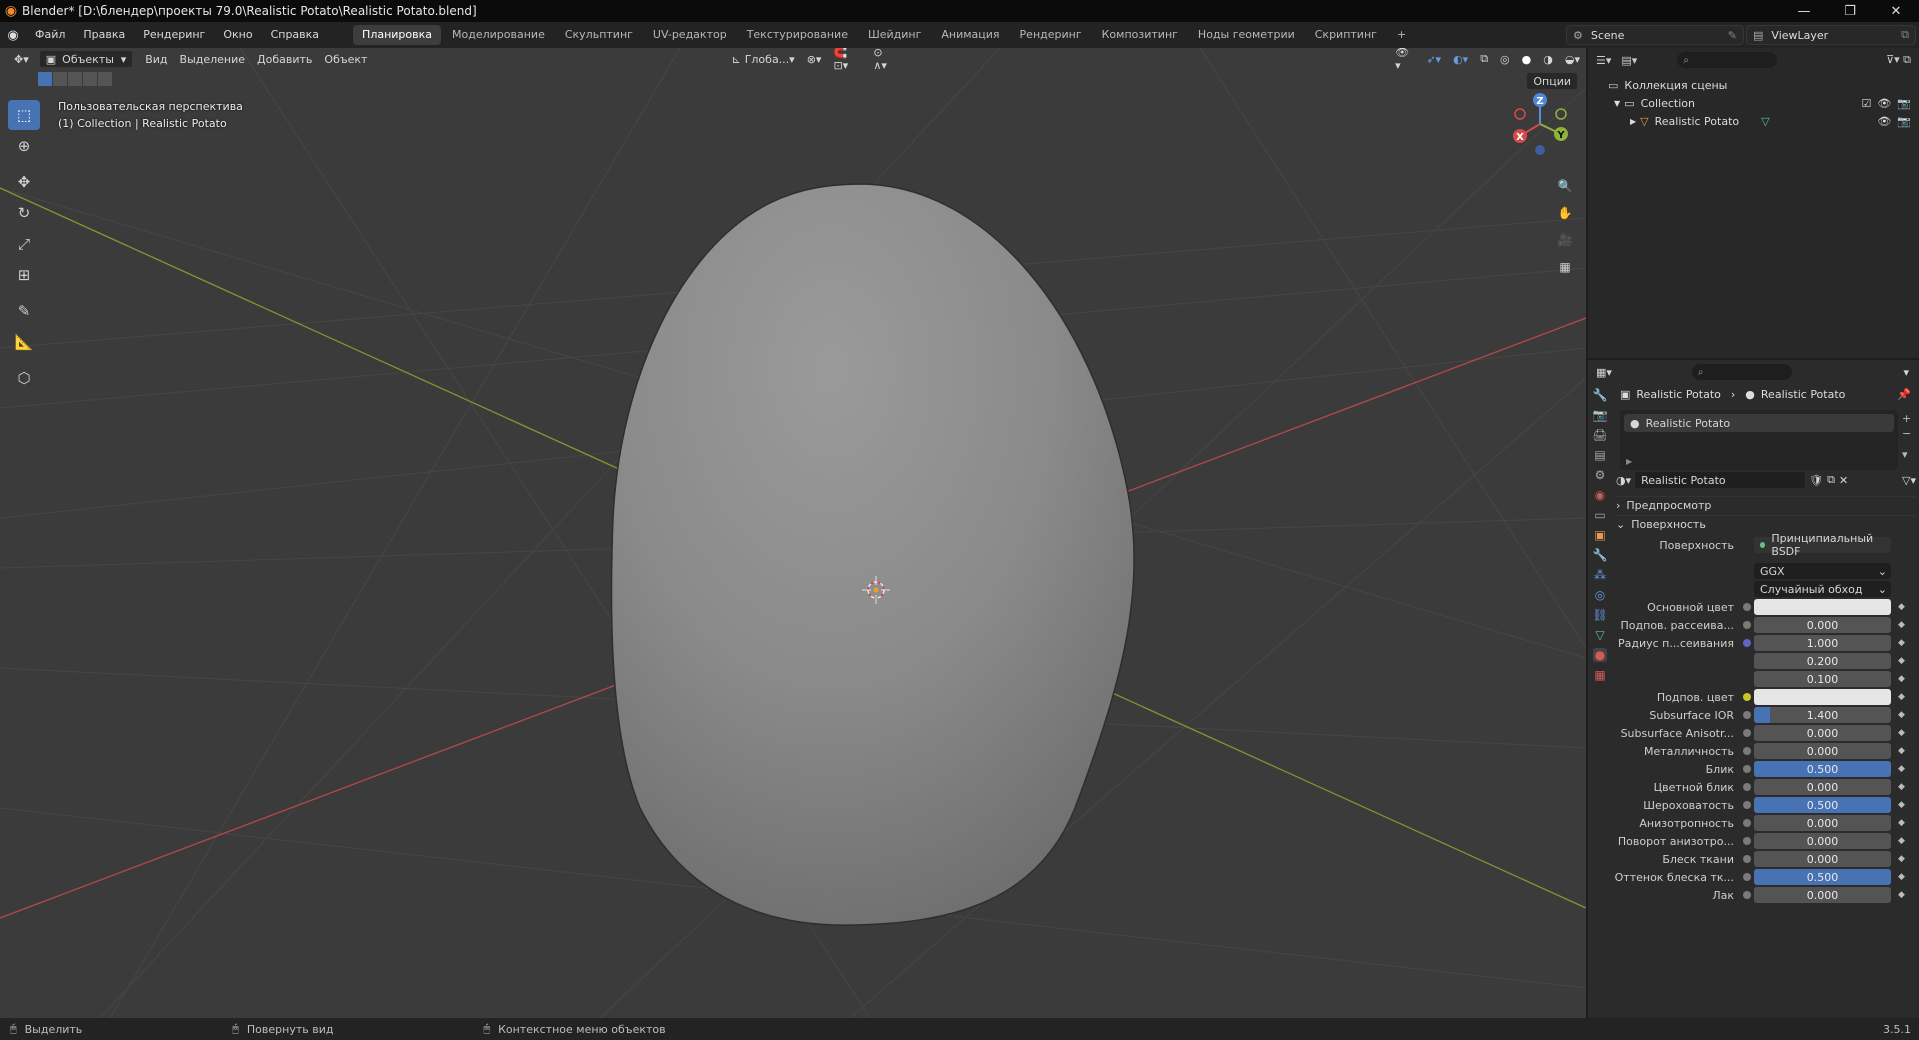 This screenshot has height=1040, width=1919. I want to click on transform-tool-icon: ⊞, so click(24, 275).